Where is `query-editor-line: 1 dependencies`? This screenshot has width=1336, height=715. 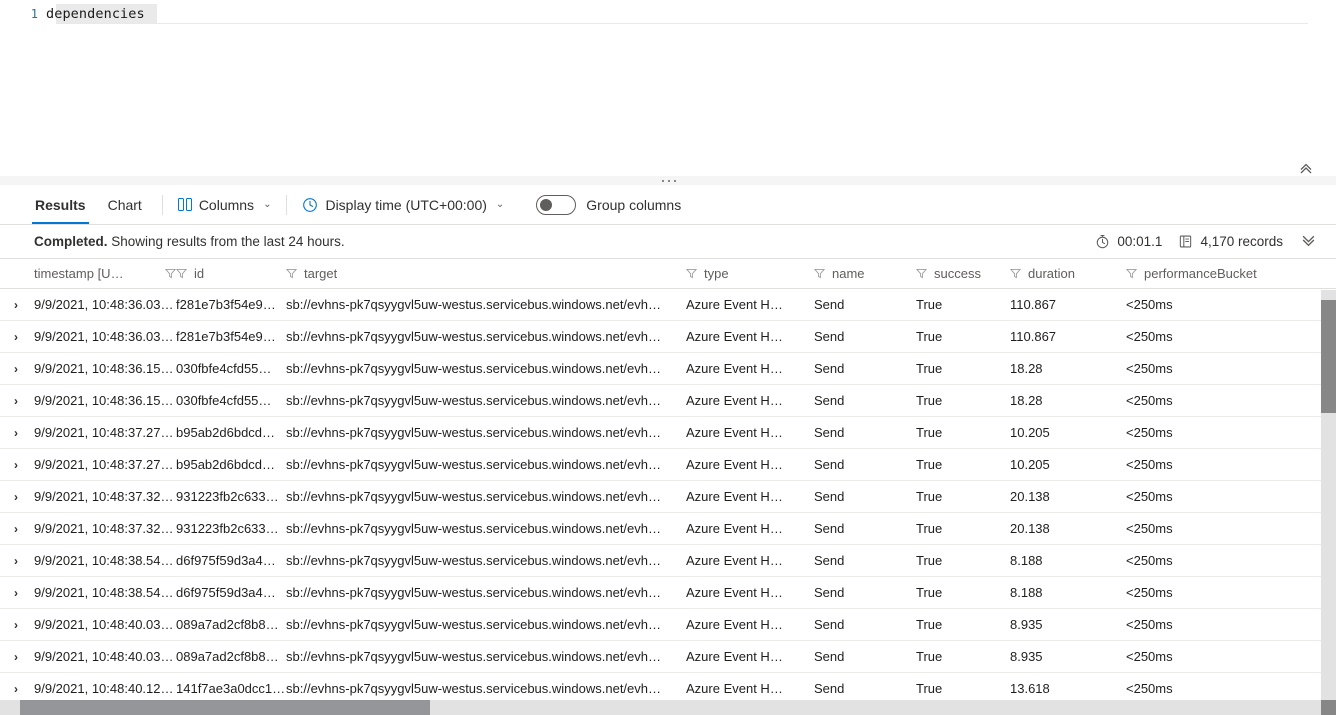 query-editor-line: 1 dependencies is located at coordinates (668, 13).